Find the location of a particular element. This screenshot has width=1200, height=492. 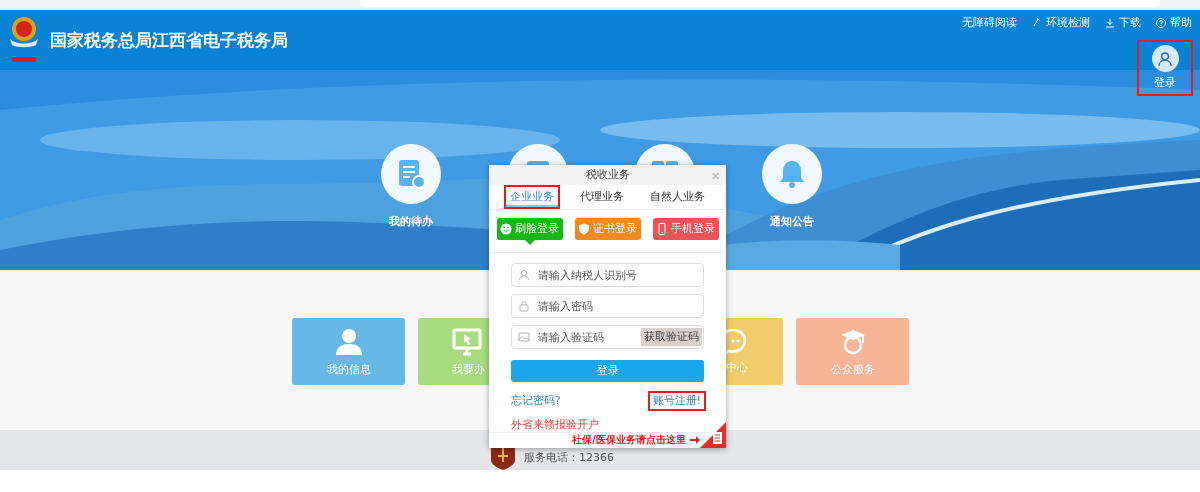

register-link: 账号注册! is located at coordinates (676, 400).